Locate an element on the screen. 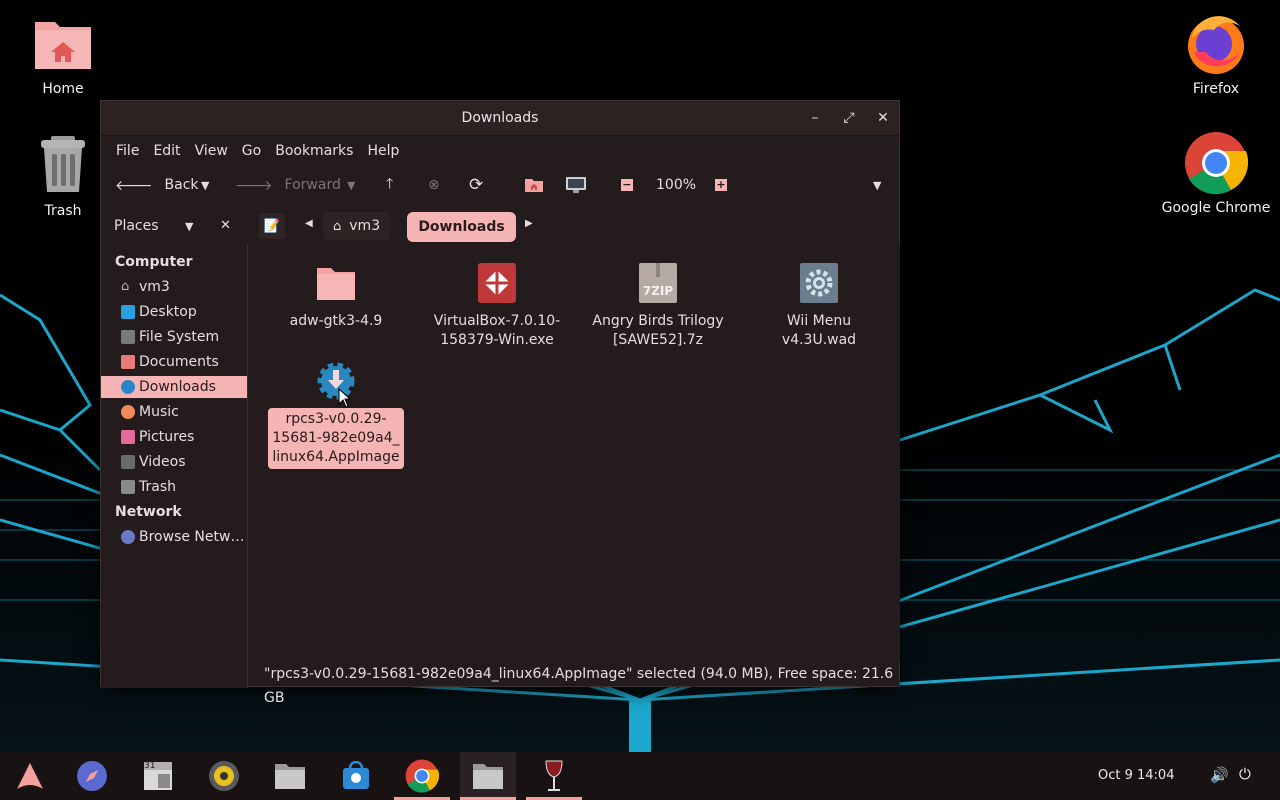 Image resolution: width=1280 pixels, height=800 pixels. taskbar-files is located at coordinates (290, 776).